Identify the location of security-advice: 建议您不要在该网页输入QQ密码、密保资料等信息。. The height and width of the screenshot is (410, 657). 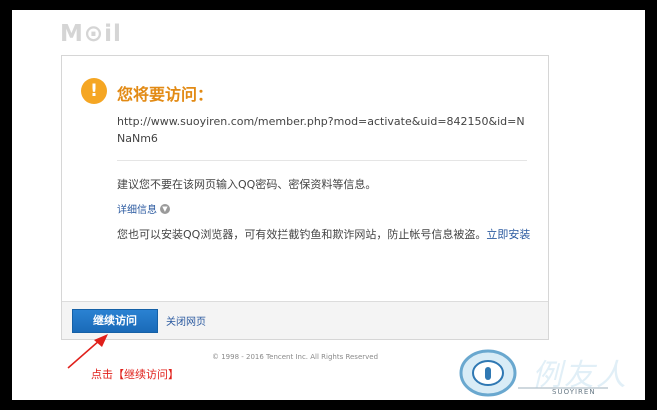
(247, 184).